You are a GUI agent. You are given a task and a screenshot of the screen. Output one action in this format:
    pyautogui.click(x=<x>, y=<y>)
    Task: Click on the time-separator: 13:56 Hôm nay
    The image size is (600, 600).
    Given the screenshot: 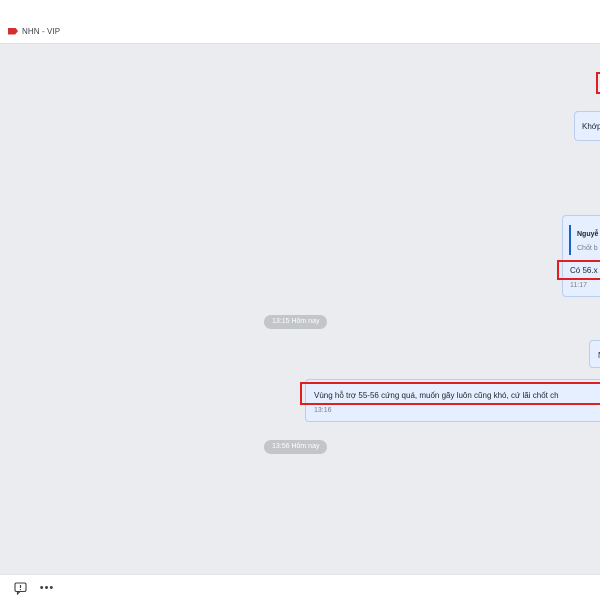 What is the action you would take?
    pyautogui.click(x=296, y=447)
    